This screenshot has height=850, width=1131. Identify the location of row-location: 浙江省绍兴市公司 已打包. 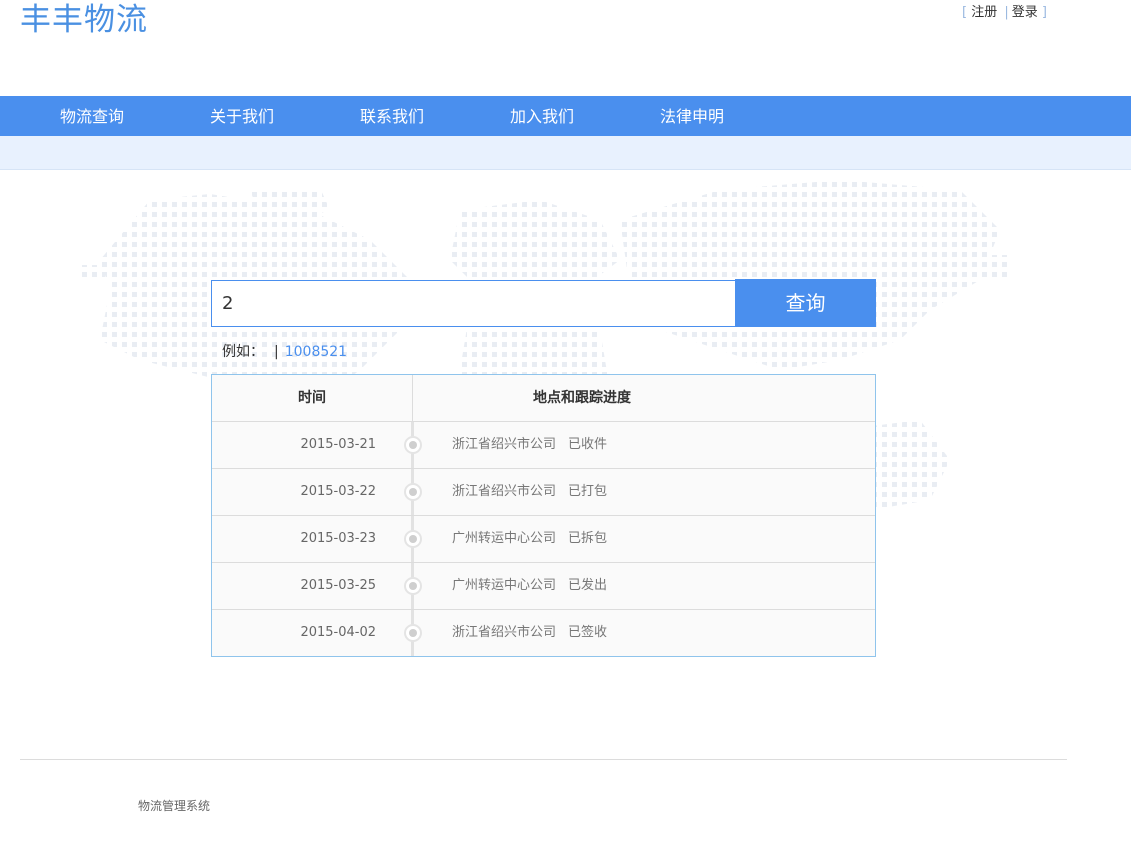
(530, 491).